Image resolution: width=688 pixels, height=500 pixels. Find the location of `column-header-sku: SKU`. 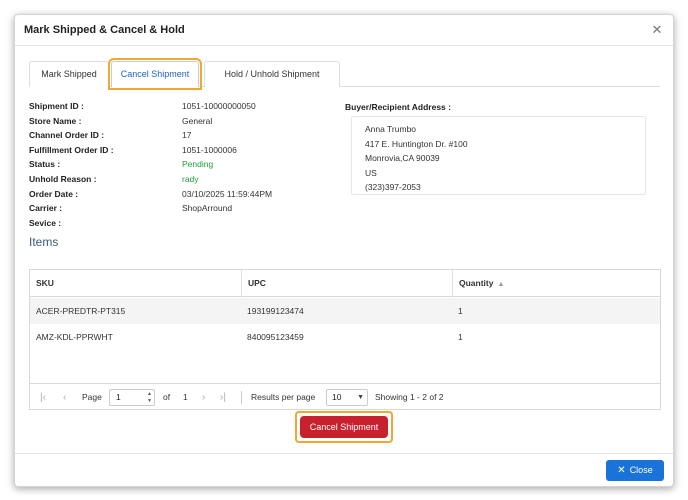

column-header-sku: SKU is located at coordinates (135, 283).